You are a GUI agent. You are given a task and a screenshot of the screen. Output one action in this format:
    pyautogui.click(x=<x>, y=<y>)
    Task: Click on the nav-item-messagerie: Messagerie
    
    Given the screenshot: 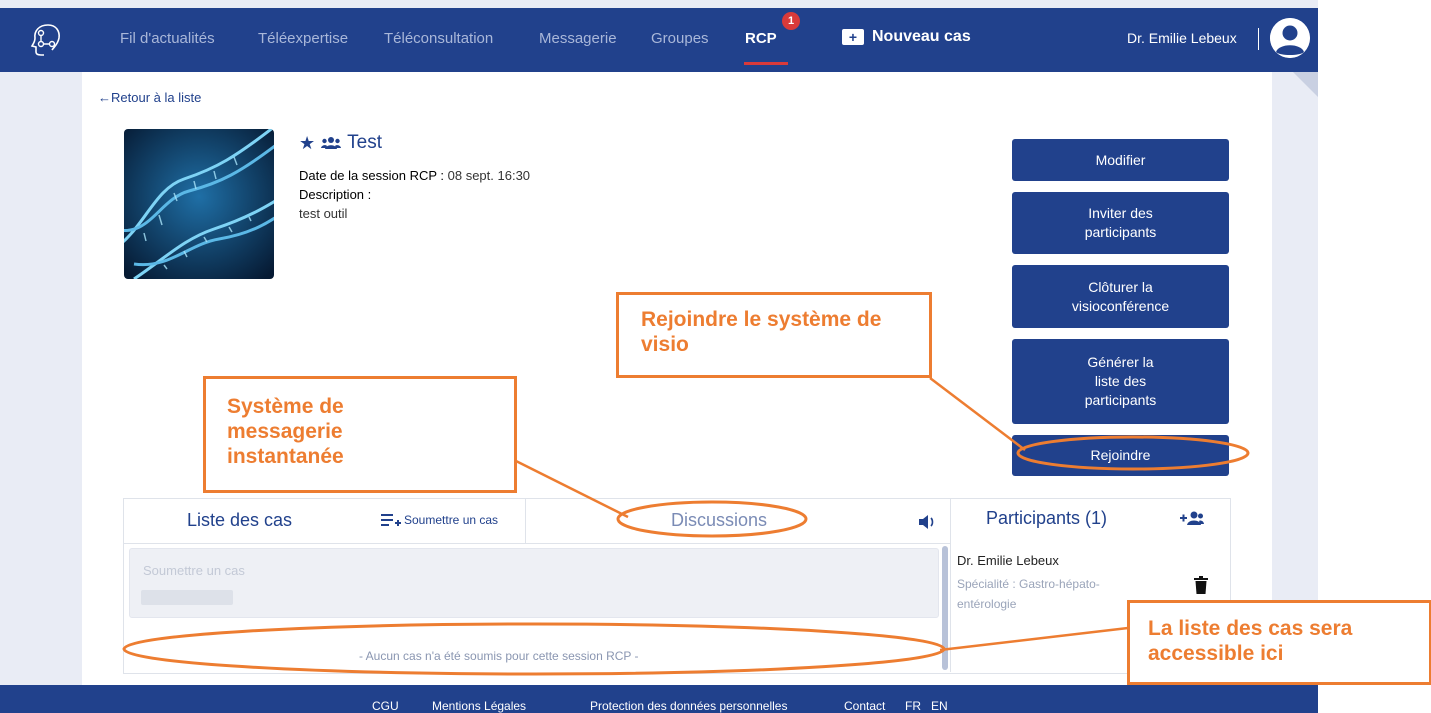 What is the action you would take?
    pyautogui.click(x=578, y=38)
    